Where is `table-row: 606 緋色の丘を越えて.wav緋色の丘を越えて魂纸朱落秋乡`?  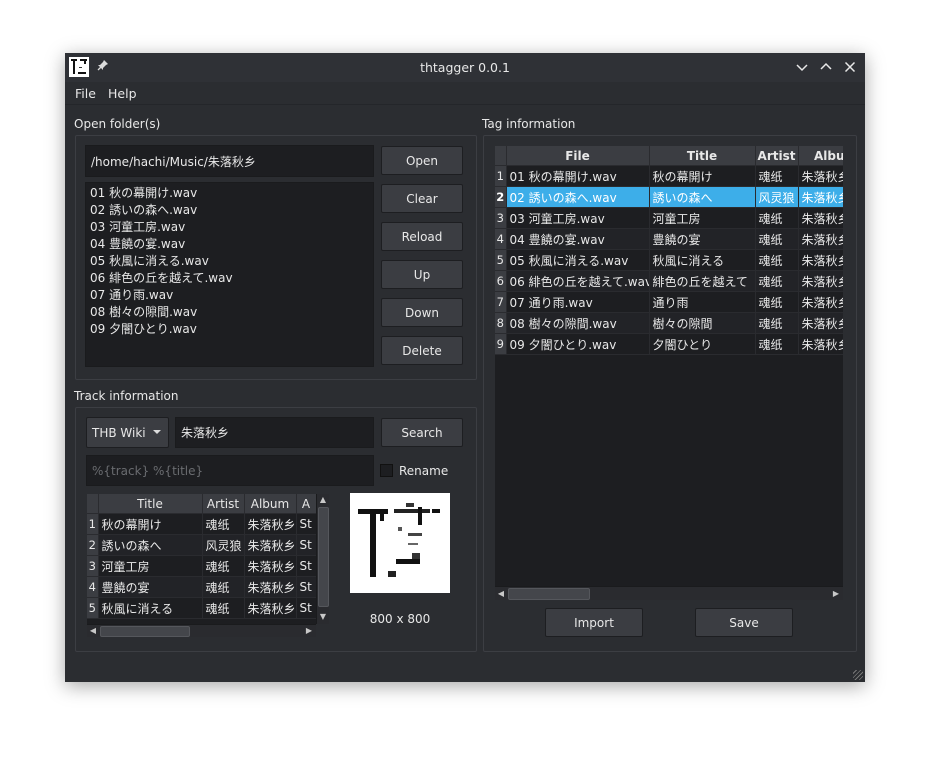 table-row: 606 緋色の丘を越えて.wav緋色の丘を越えて魂纸朱落秋乡 is located at coordinates (669, 281).